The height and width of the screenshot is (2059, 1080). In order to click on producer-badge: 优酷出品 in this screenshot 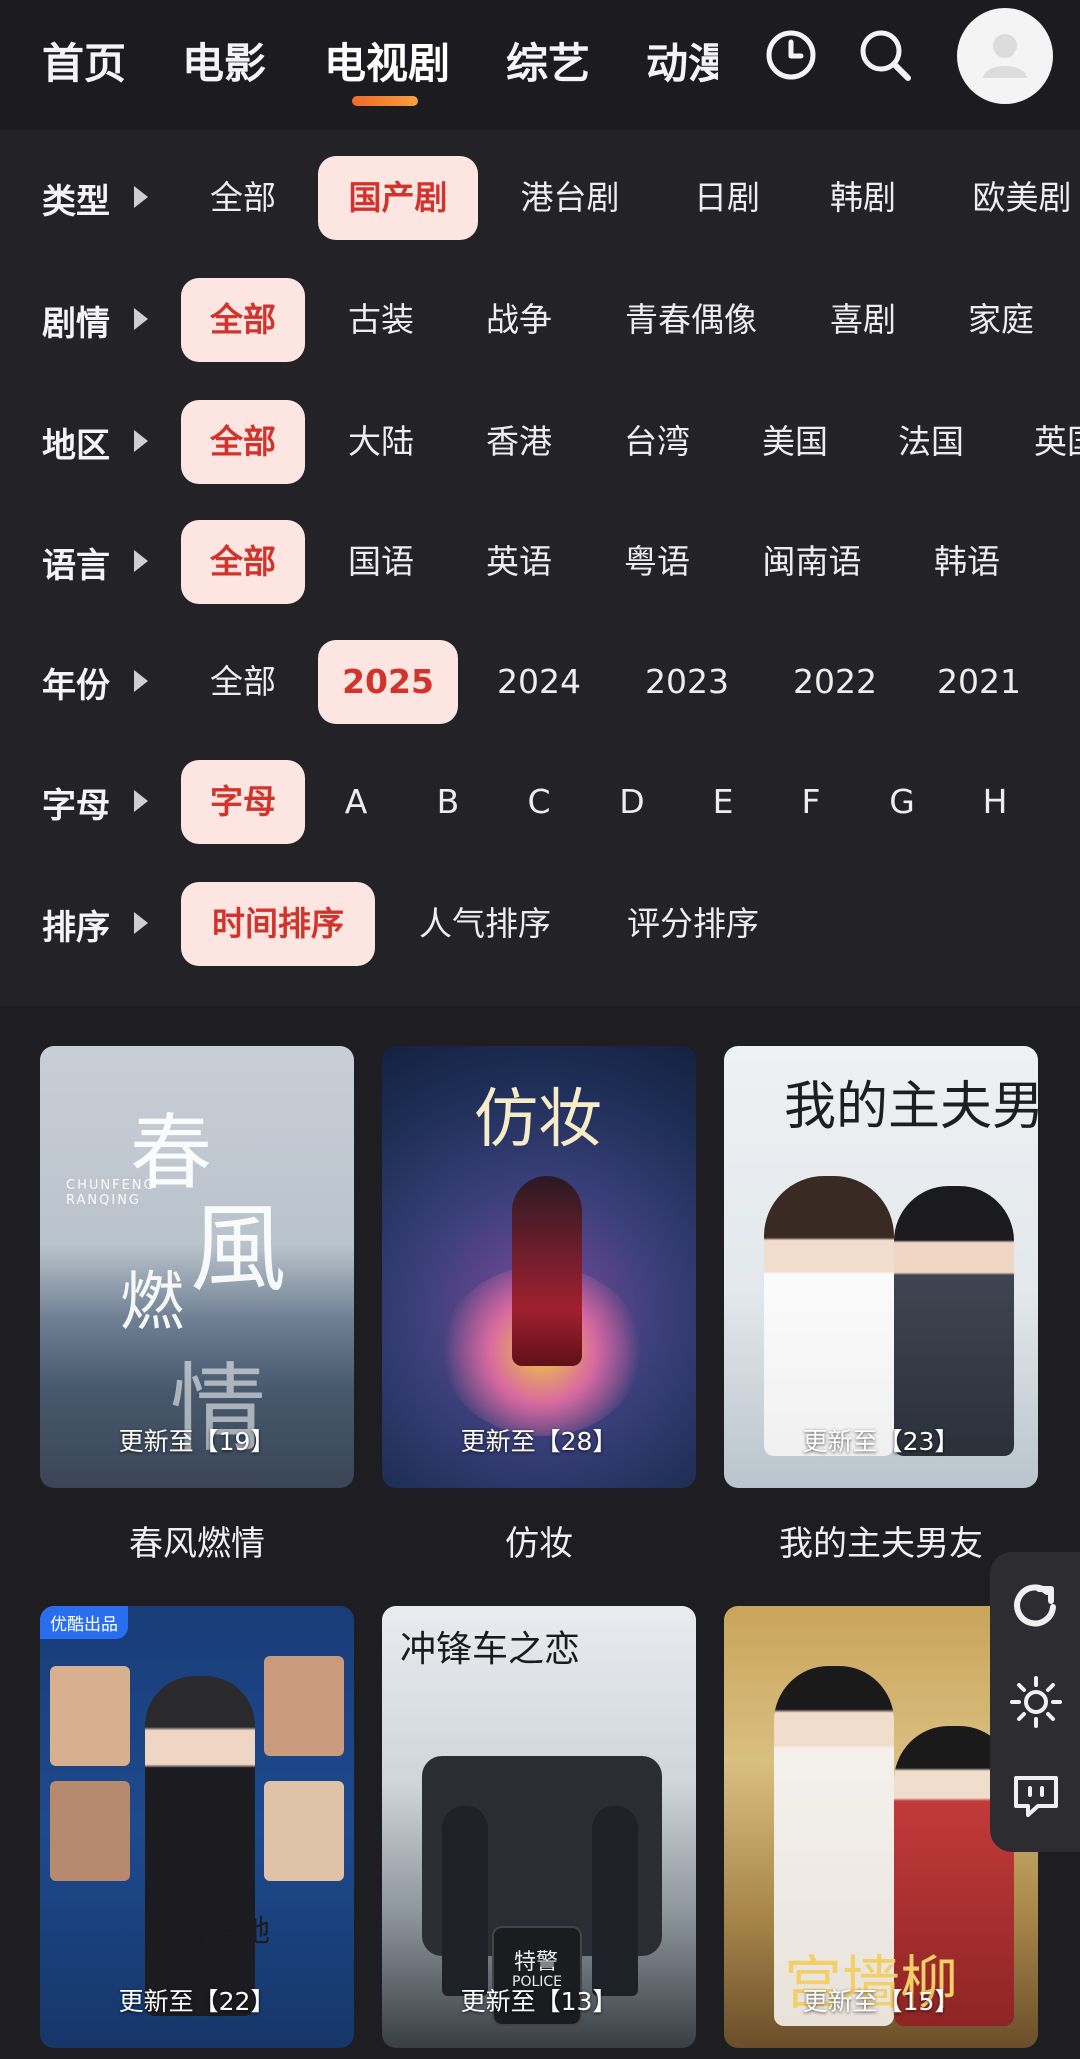, I will do `click(84, 1622)`.